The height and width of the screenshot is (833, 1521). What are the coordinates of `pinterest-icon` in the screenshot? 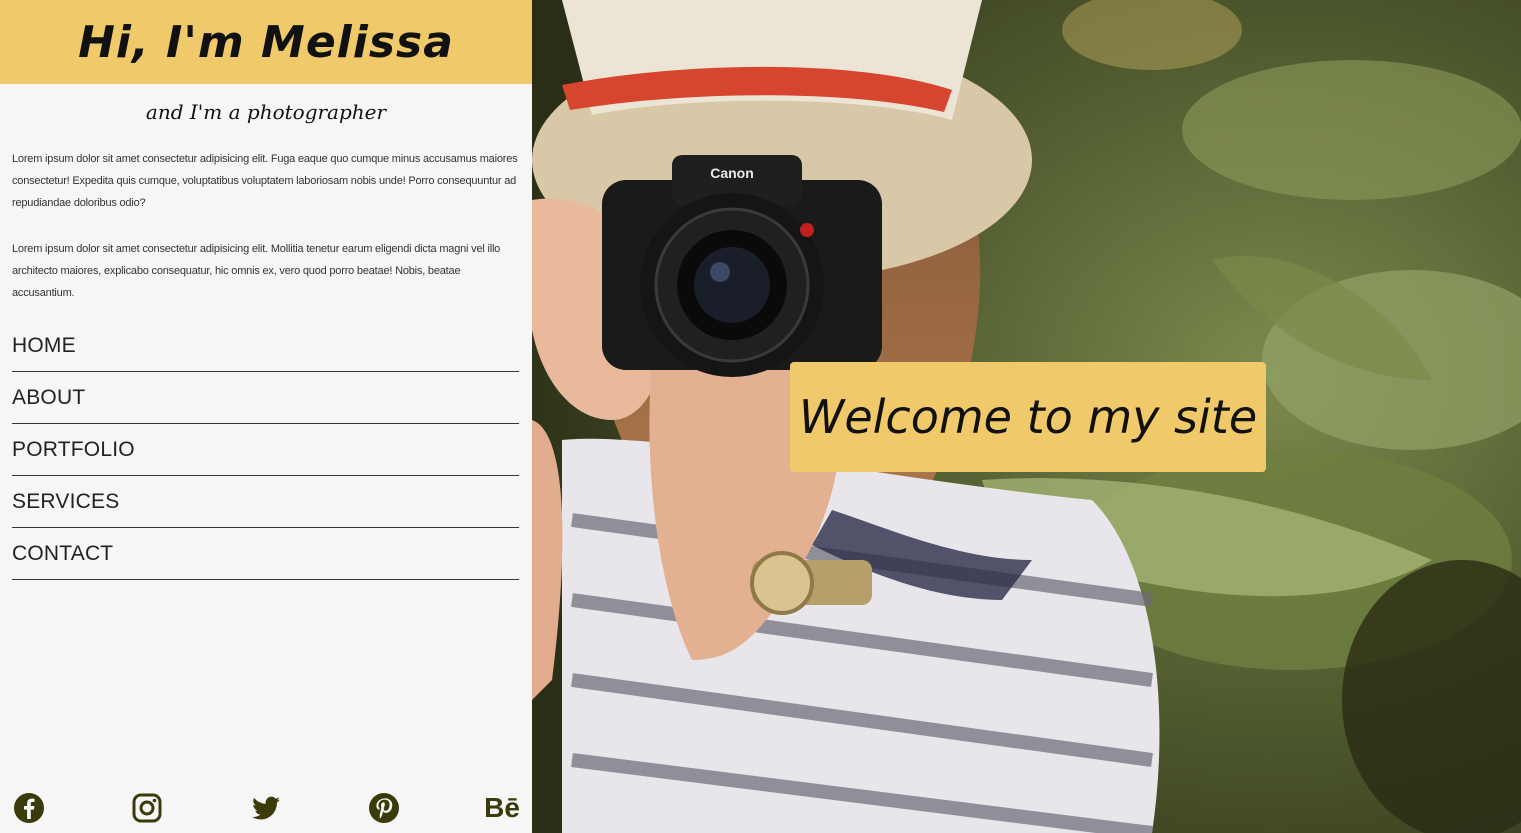 It's located at (384, 808).